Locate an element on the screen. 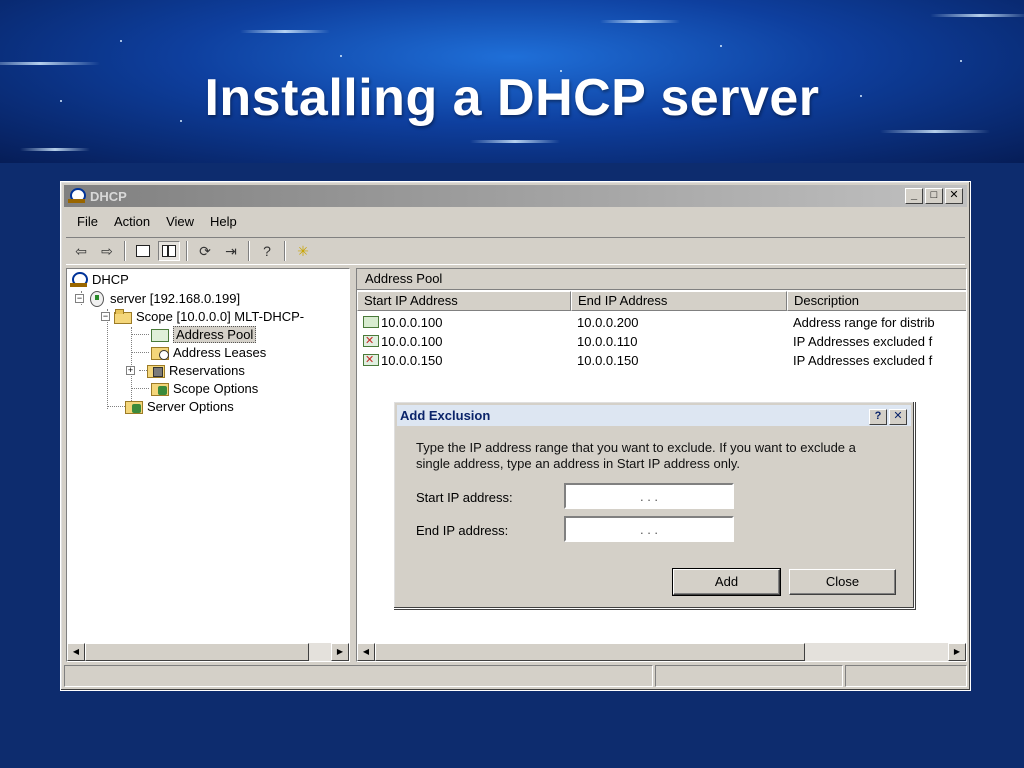  tree-label: Scope Options is located at coordinates (216, 388).